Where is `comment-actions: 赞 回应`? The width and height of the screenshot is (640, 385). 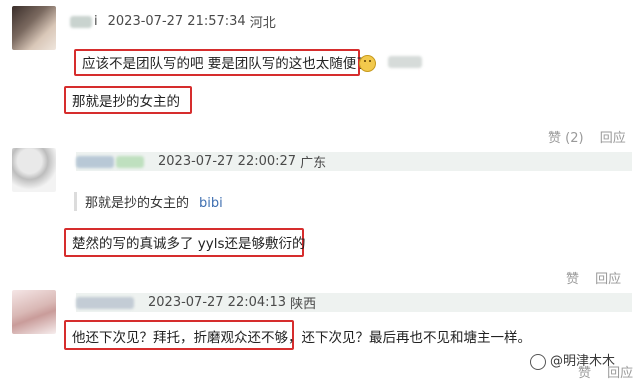 comment-actions: 赞 回应 is located at coordinates (593, 277).